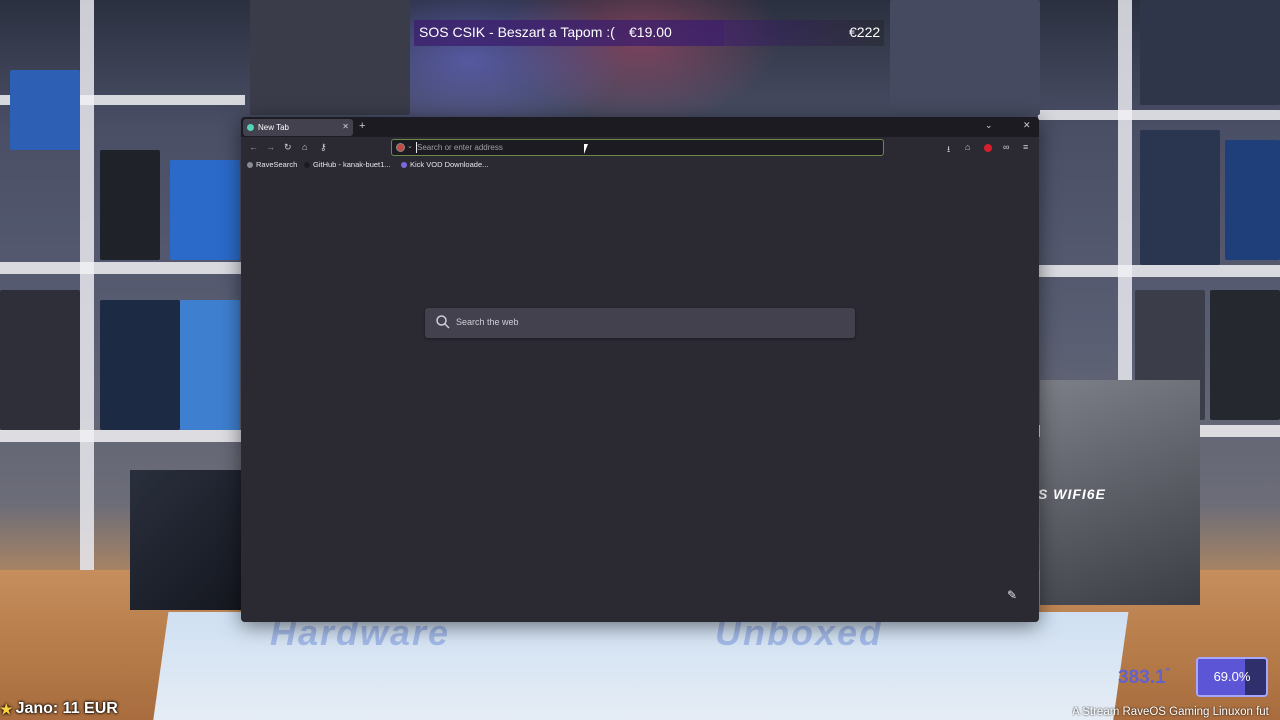  What do you see at coordinates (273, 127) in the screenshot?
I see `tab-title: New Tab` at bounding box center [273, 127].